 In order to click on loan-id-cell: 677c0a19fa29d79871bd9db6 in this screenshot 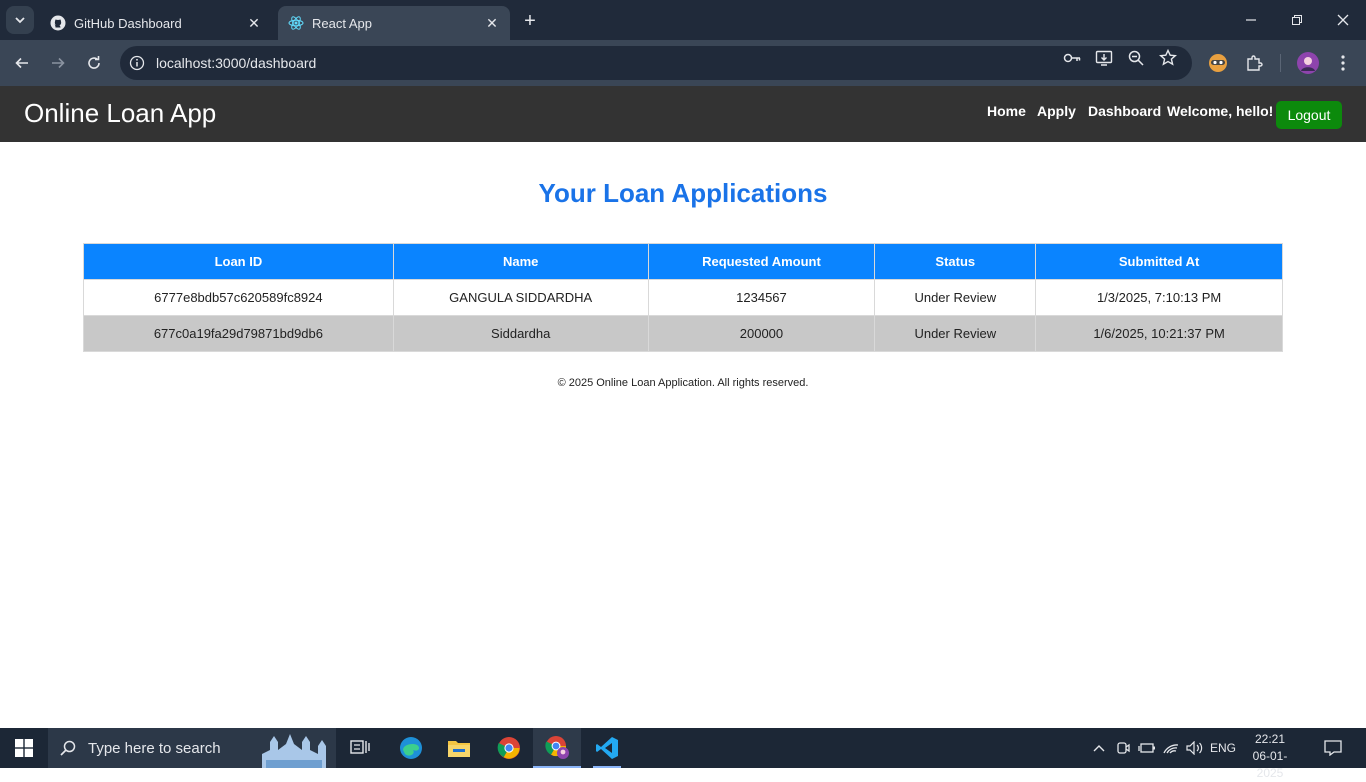, I will do `click(238, 333)`.